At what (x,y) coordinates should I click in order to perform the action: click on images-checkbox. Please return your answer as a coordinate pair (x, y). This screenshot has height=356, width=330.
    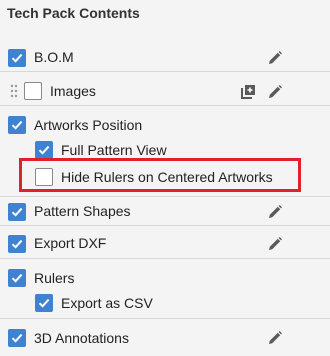
    Looking at the image, I should click on (33, 91).